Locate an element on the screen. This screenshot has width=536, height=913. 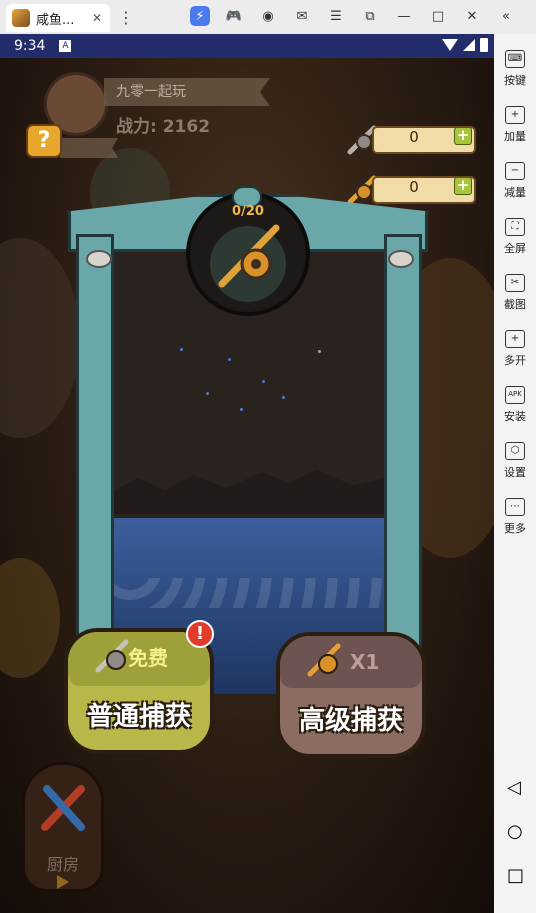
sidebar-fullscreen-button: ⛶ 全屏 is located at coordinates (515, 237).